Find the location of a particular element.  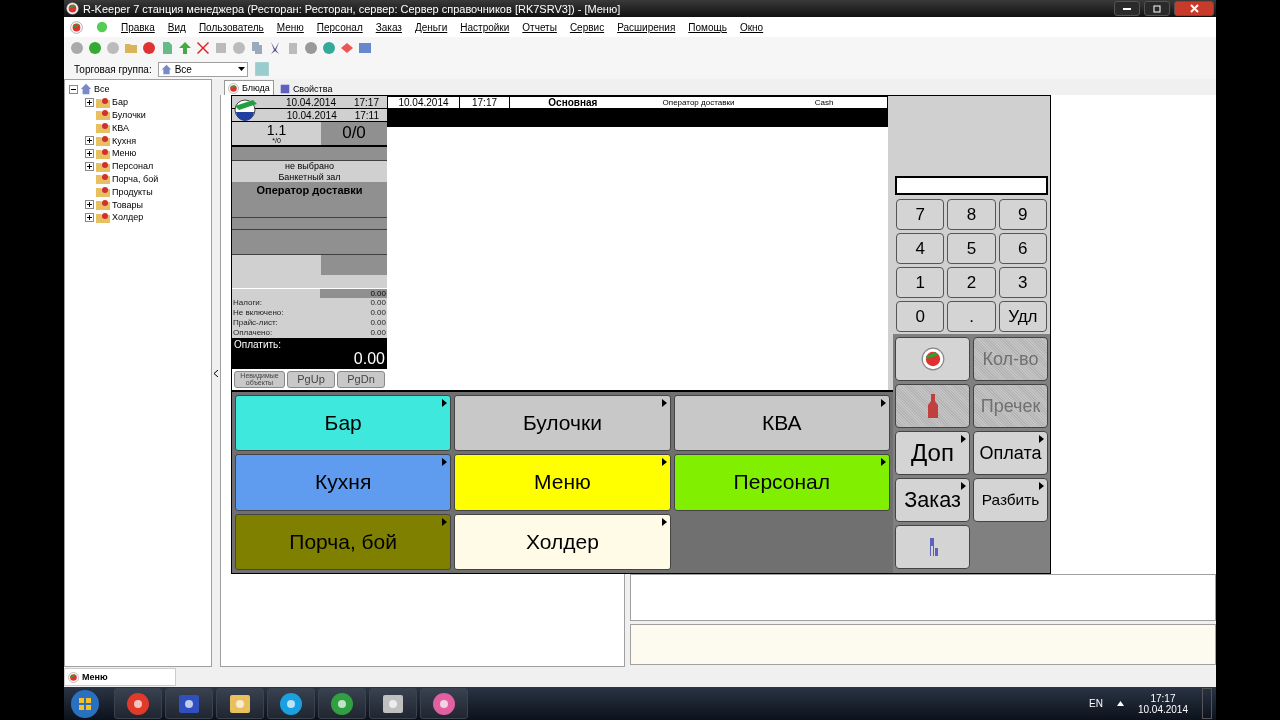

menu-item: Персонал is located at coordinates (339, 27).